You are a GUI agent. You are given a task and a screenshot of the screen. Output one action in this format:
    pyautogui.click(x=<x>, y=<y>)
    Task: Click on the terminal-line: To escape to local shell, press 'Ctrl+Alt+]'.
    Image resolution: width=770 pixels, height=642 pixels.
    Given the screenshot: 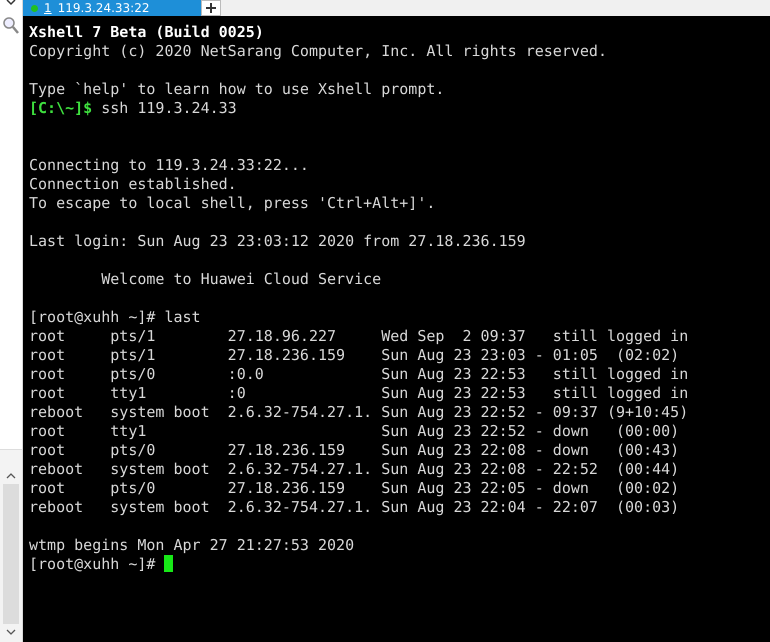 What is the action you would take?
    pyautogui.click(x=232, y=203)
    